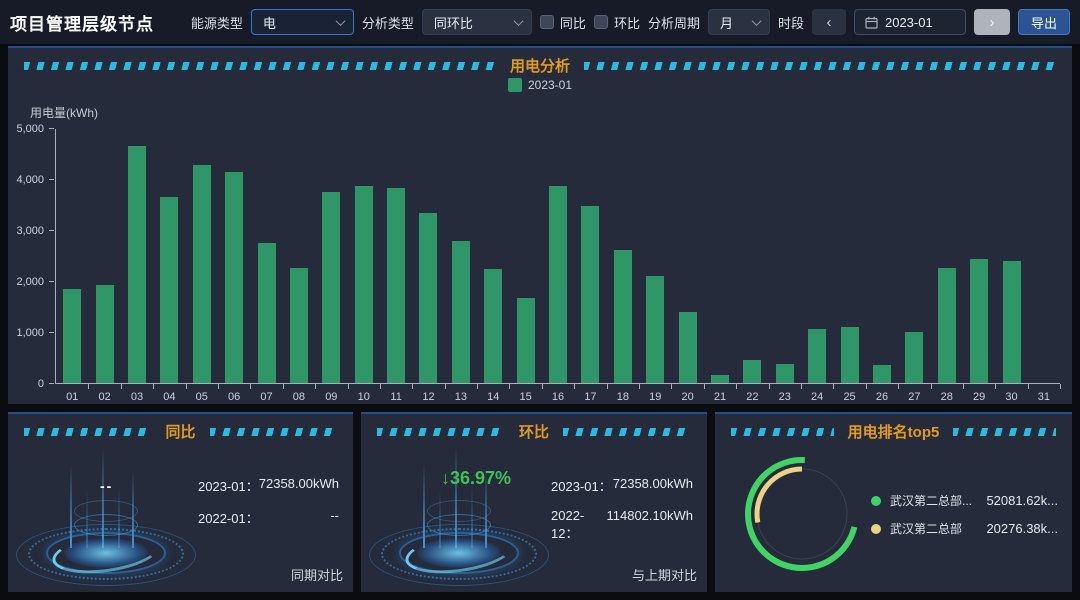 The image size is (1080, 600). Describe the element at coordinates (926, 529) in the screenshot. I see `ranking-name: 武汉第二总部` at that location.